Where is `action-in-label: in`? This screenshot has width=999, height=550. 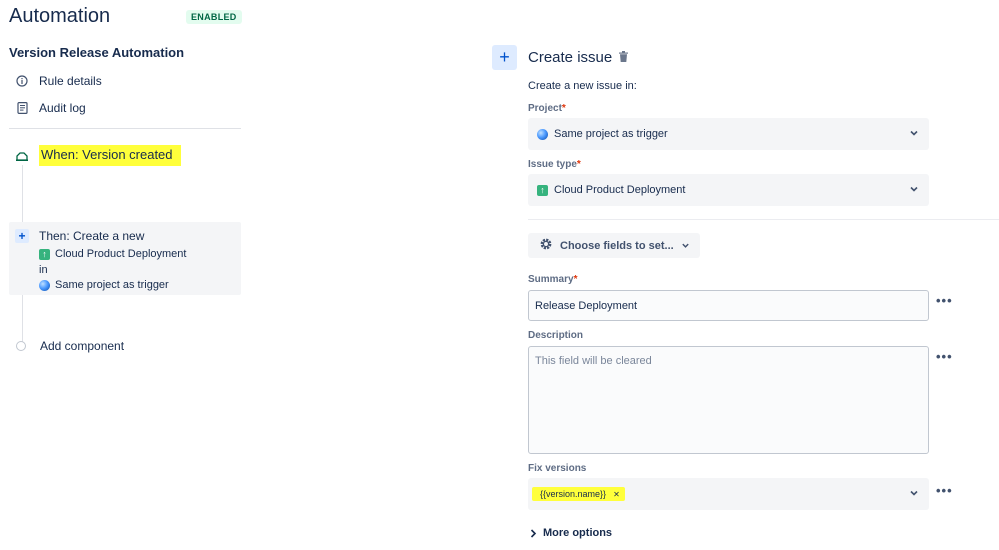 action-in-label: in is located at coordinates (43, 270).